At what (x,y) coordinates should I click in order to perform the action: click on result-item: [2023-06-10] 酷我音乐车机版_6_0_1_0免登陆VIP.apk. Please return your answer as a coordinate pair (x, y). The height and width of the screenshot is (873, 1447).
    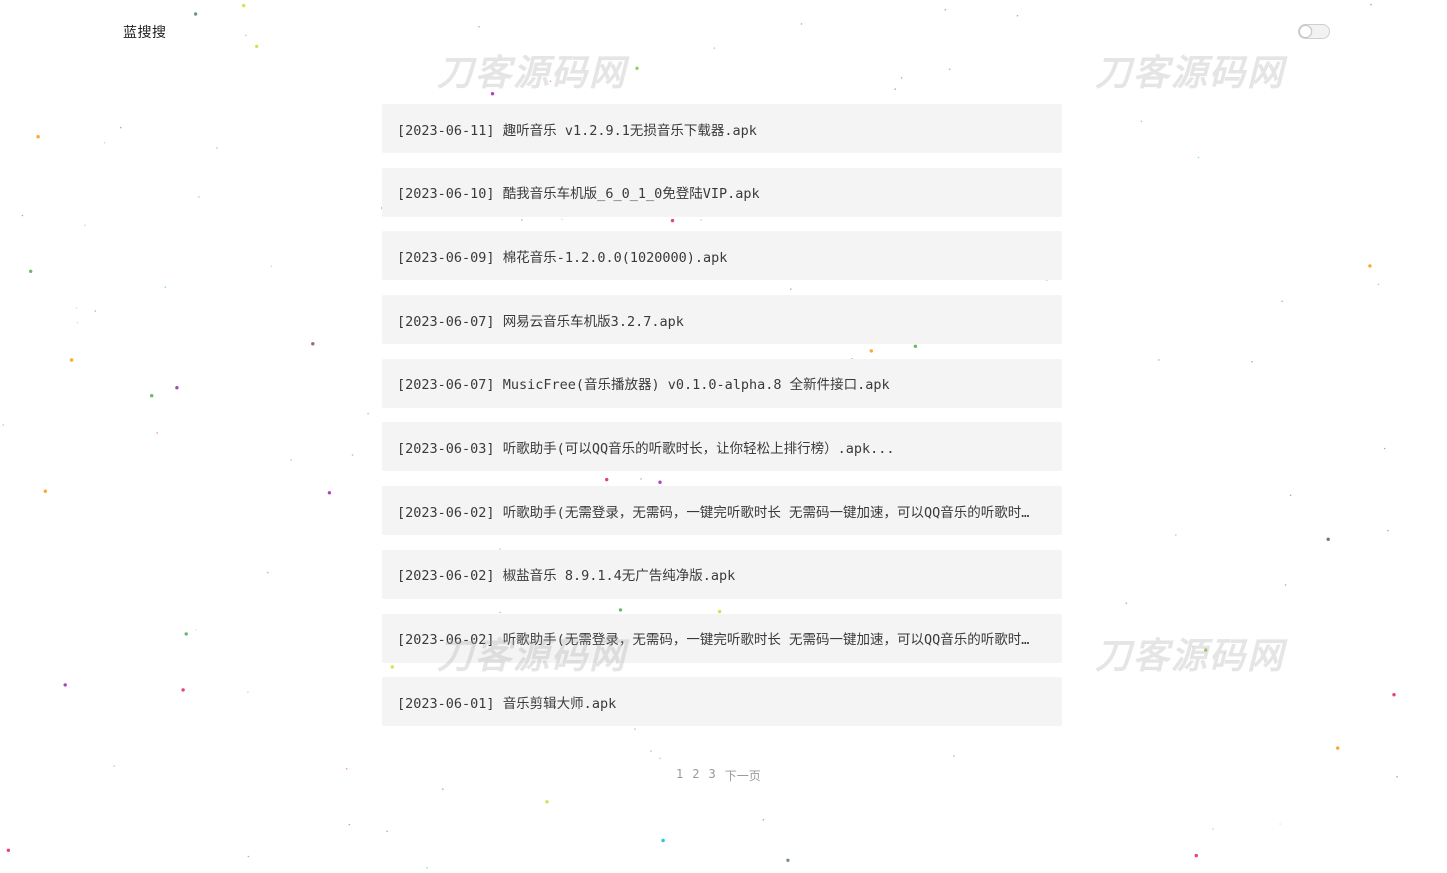
    Looking at the image, I should click on (722, 192).